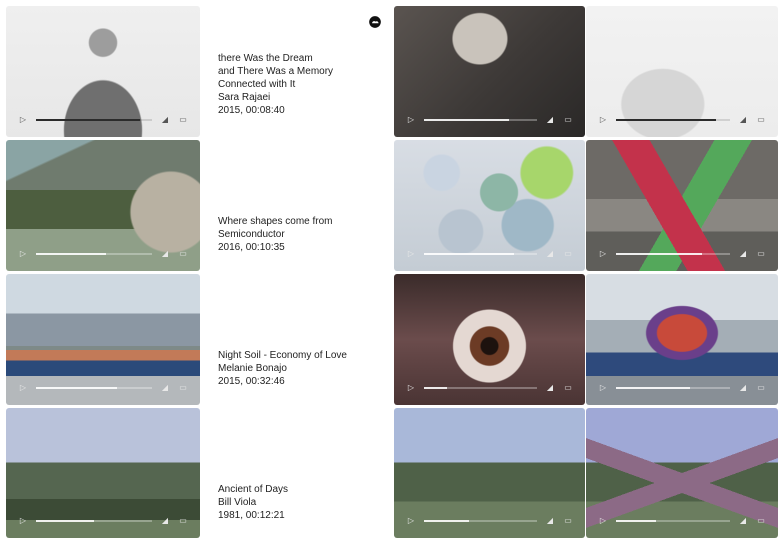 This screenshot has width=778, height=538. I want to click on video-meta: 1981, 00:12:21, so click(251, 515).